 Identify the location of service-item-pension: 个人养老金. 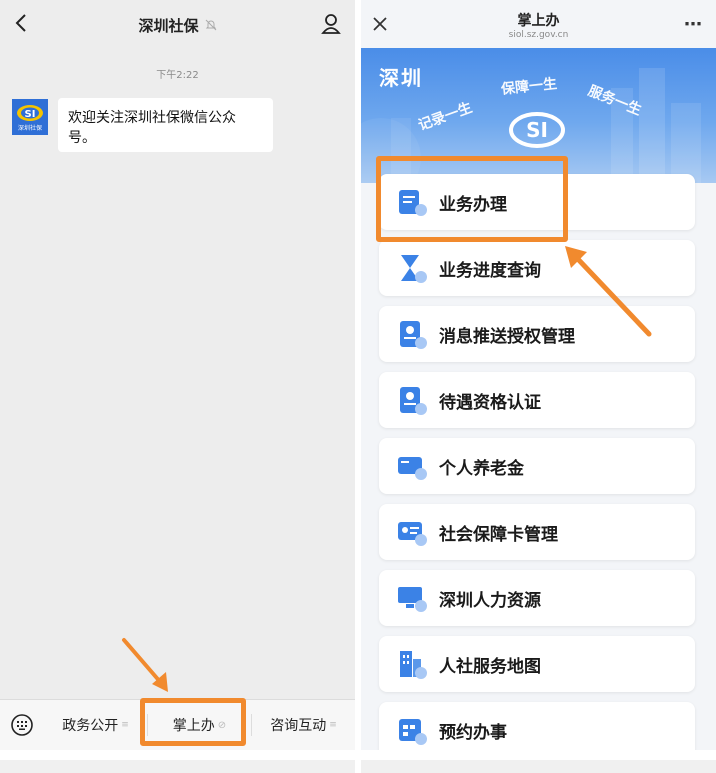
(537, 466).